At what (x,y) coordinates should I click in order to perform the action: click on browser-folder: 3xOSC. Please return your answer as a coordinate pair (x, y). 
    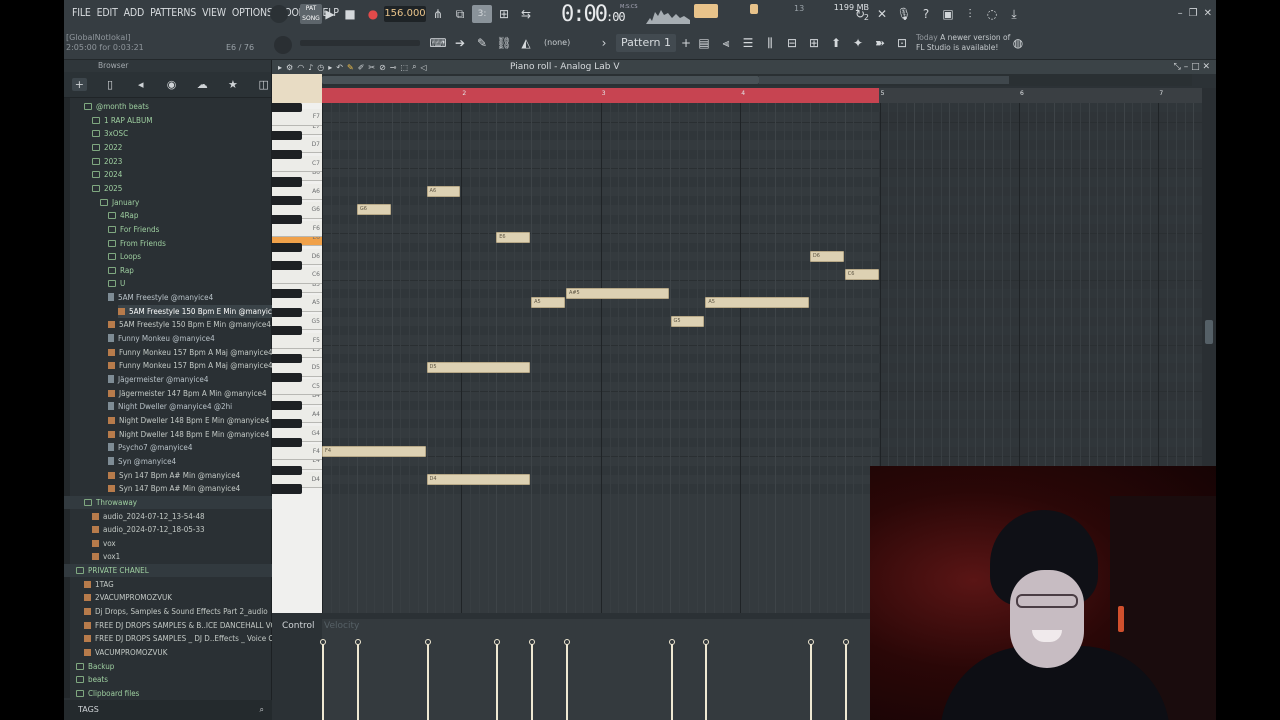
    Looking at the image, I should click on (110, 133).